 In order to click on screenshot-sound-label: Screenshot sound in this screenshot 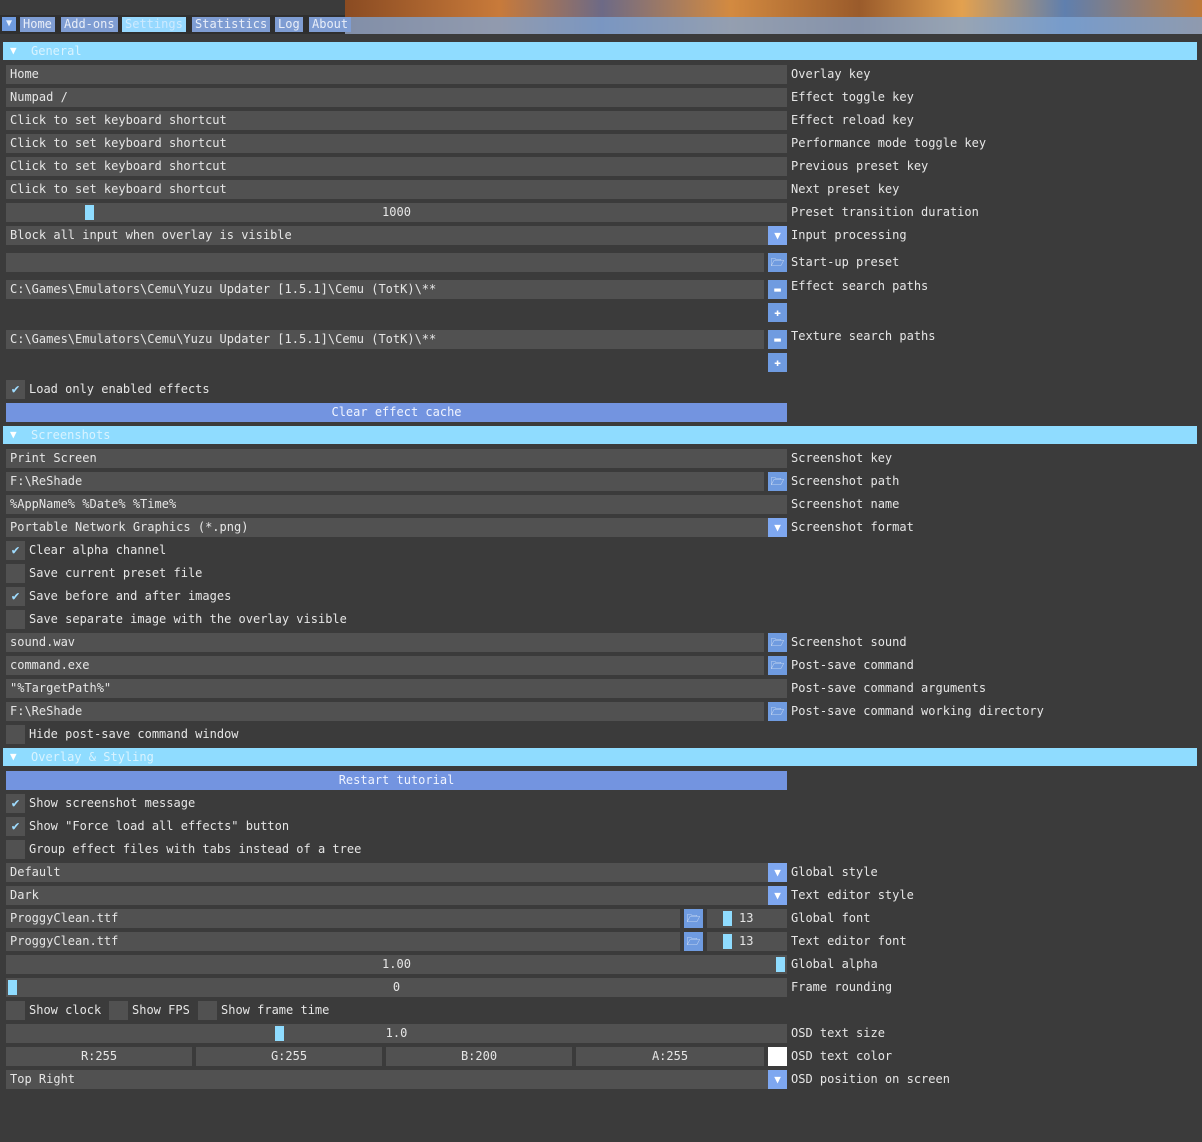, I will do `click(849, 642)`.